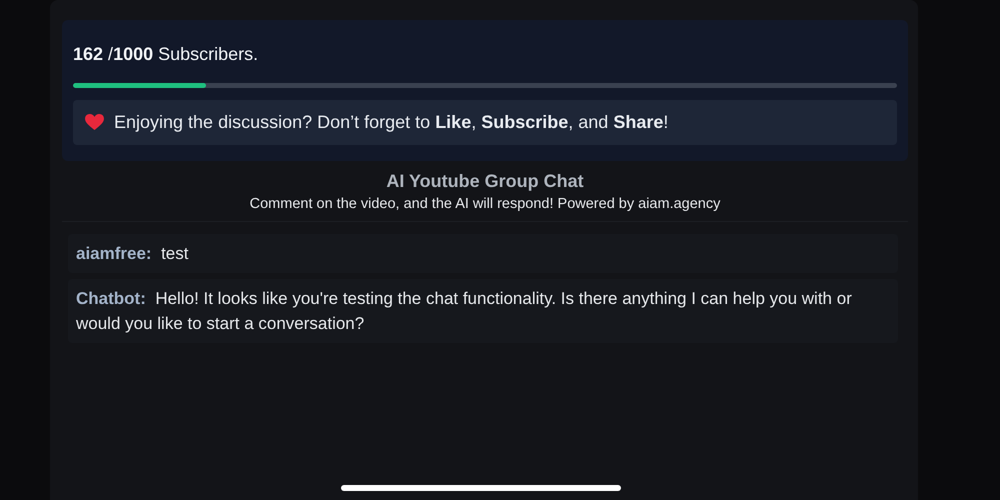  What do you see at coordinates (485, 181) in the screenshot?
I see `chat-title: AI Youtube Group Chat` at bounding box center [485, 181].